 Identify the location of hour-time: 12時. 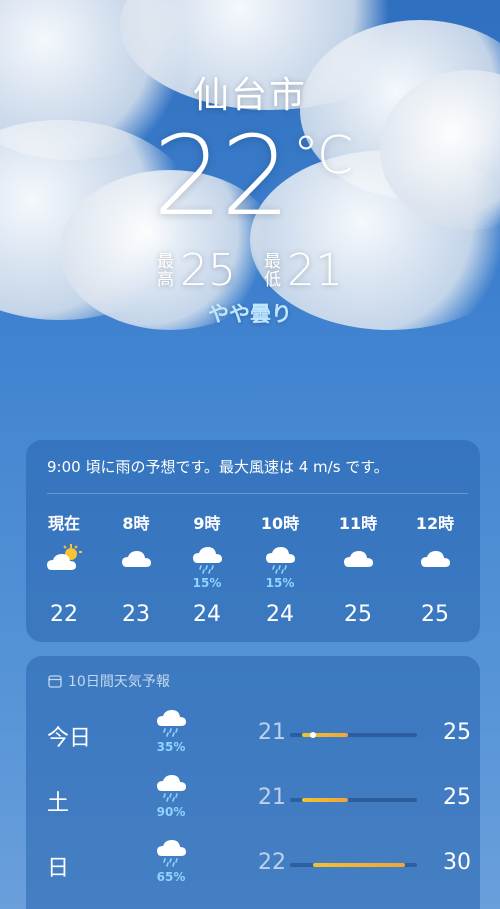
(435, 523).